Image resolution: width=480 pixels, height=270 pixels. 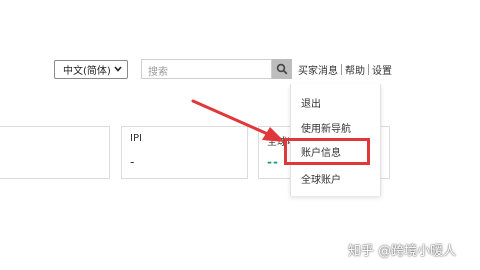 I want to click on arrow-head, so click(x=273, y=134).